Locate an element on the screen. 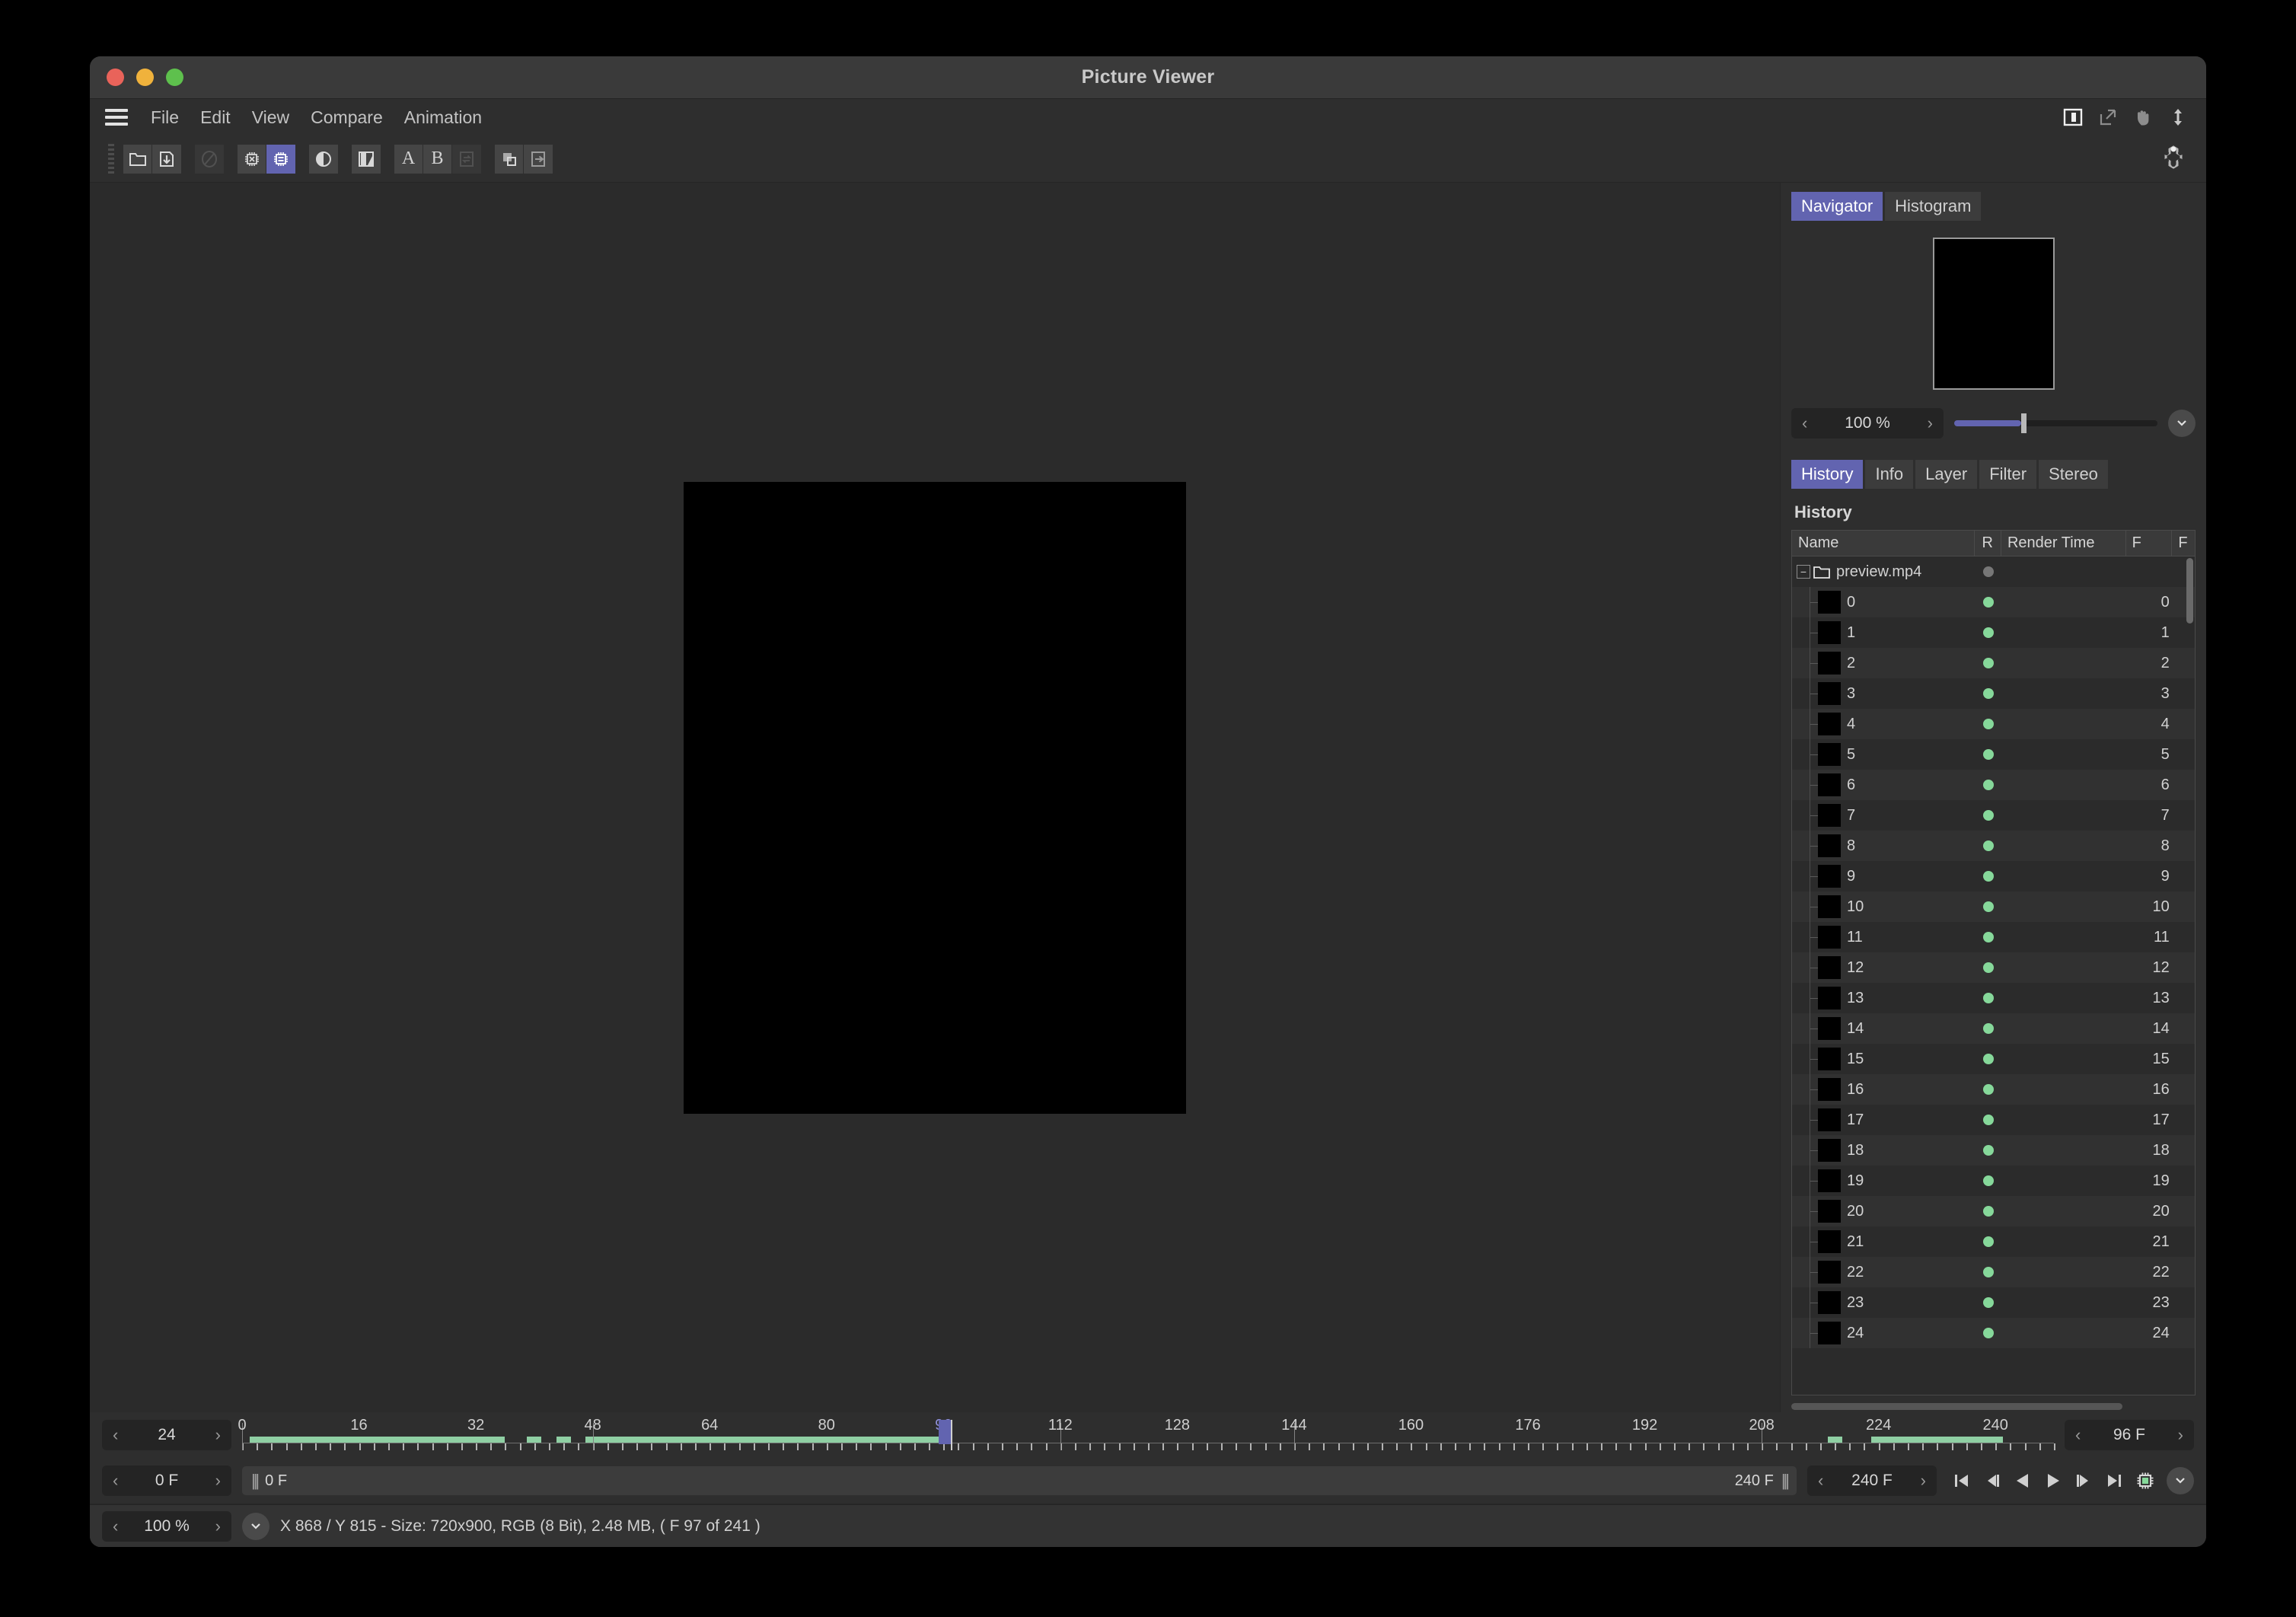  split-panel-icon is located at coordinates (2073, 117).